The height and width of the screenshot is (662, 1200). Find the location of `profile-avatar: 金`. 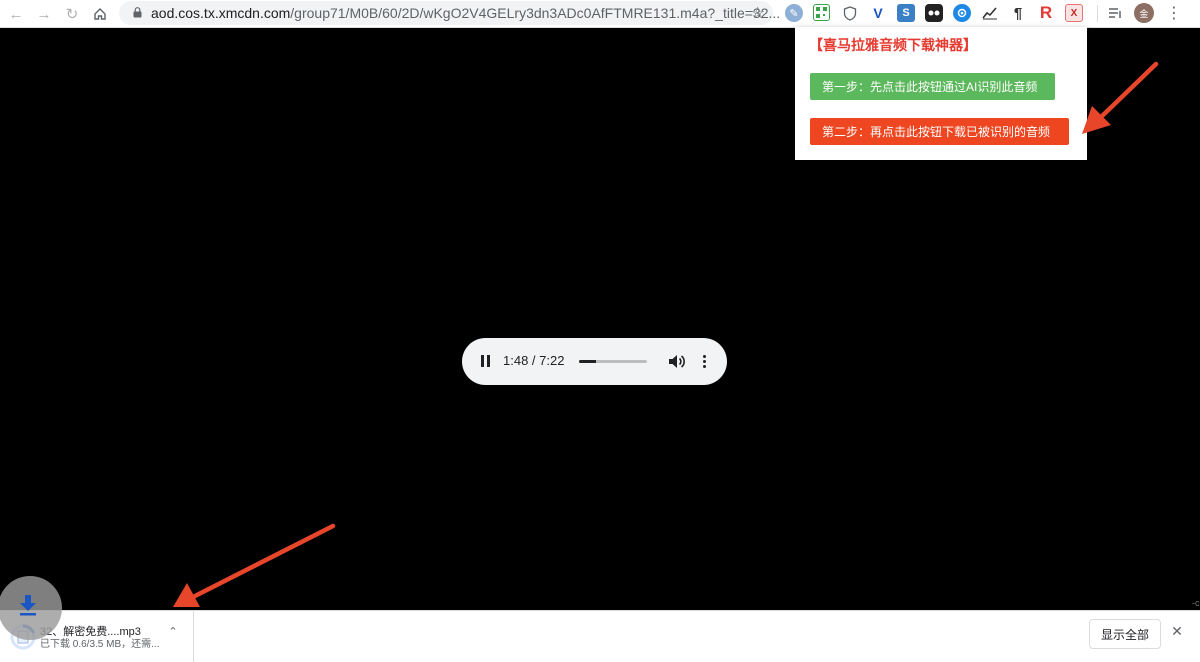

profile-avatar: 金 is located at coordinates (1144, 13).